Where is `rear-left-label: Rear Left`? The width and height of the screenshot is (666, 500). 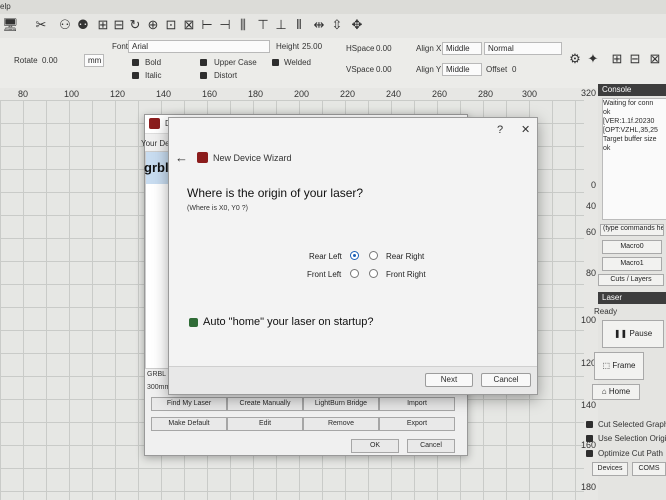 rear-left-label: Rear Left is located at coordinates (325, 256).